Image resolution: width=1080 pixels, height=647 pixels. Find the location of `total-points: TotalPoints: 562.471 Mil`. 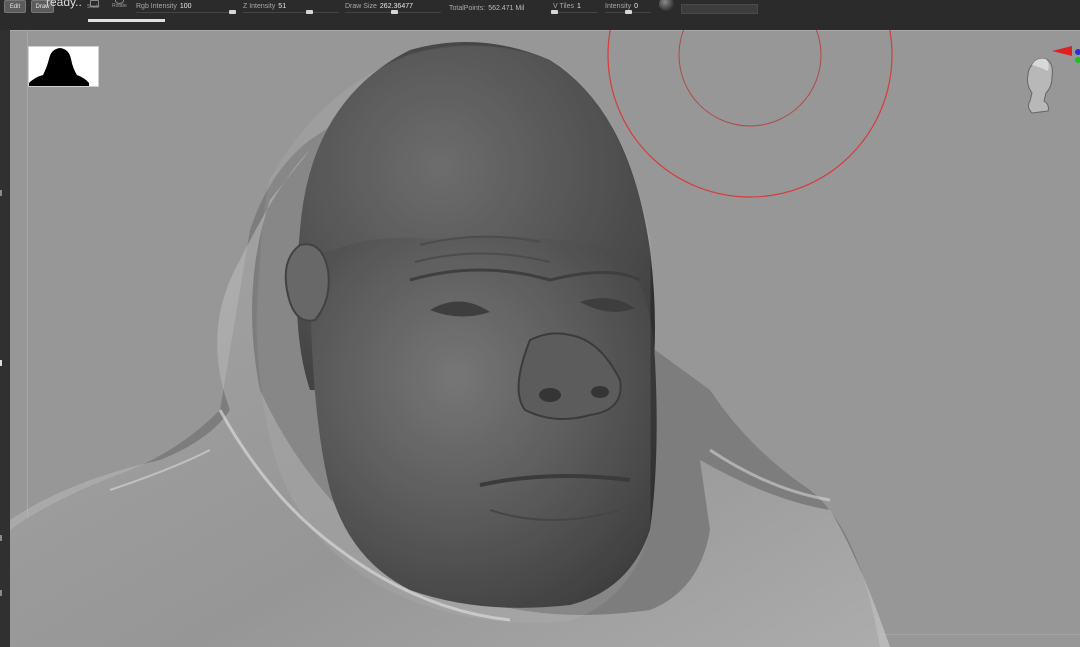

total-points: TotalPoints: 562.471 Mil is located at coordinates (486, 8).